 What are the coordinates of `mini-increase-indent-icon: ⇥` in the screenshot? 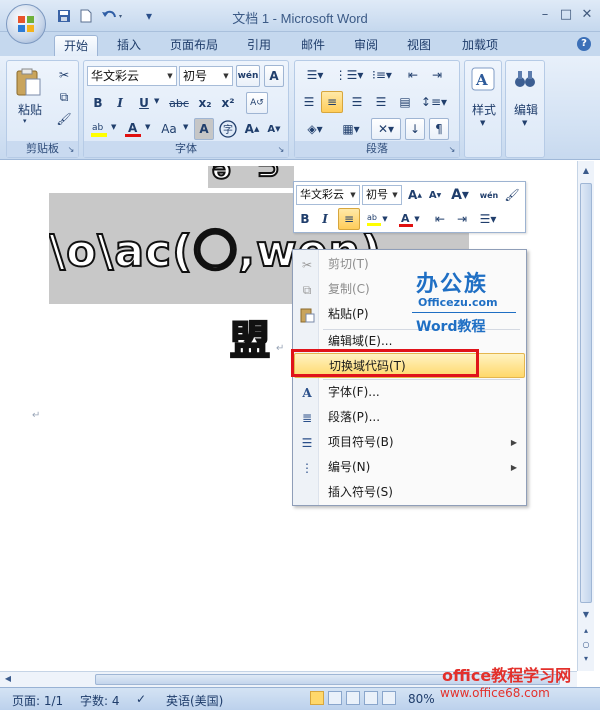 It's located at (462, 219).